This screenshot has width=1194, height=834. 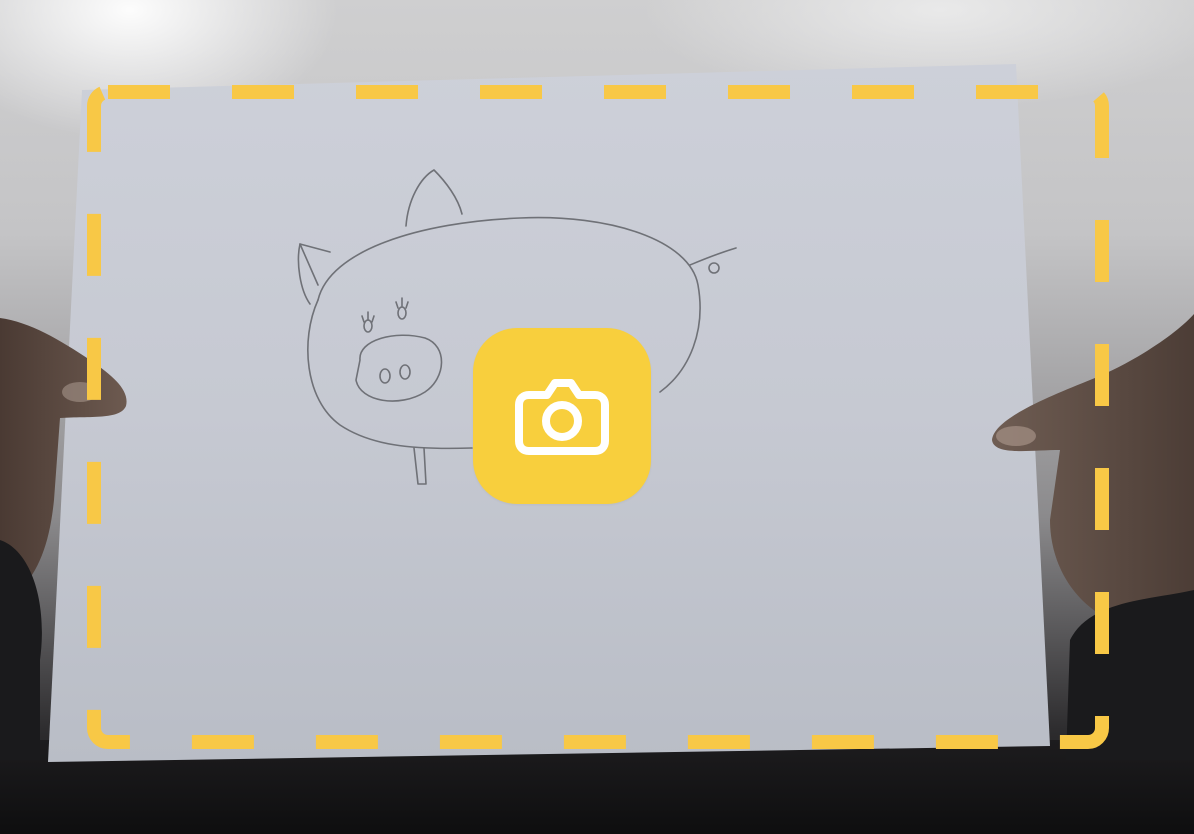 I want to click on camera-icon, so click(x=562, y=417).